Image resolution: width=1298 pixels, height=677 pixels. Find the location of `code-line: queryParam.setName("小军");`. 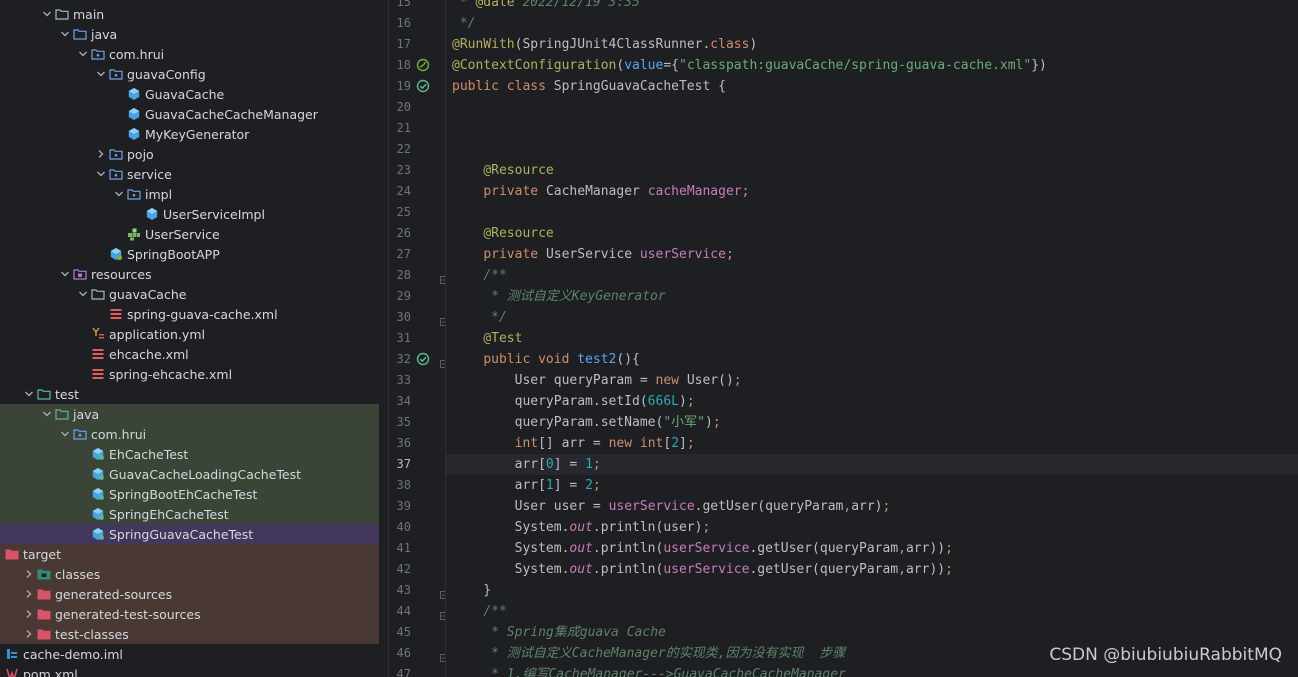

code-line: queryParam.setName("小军"); is located at coordinates (872, 422).